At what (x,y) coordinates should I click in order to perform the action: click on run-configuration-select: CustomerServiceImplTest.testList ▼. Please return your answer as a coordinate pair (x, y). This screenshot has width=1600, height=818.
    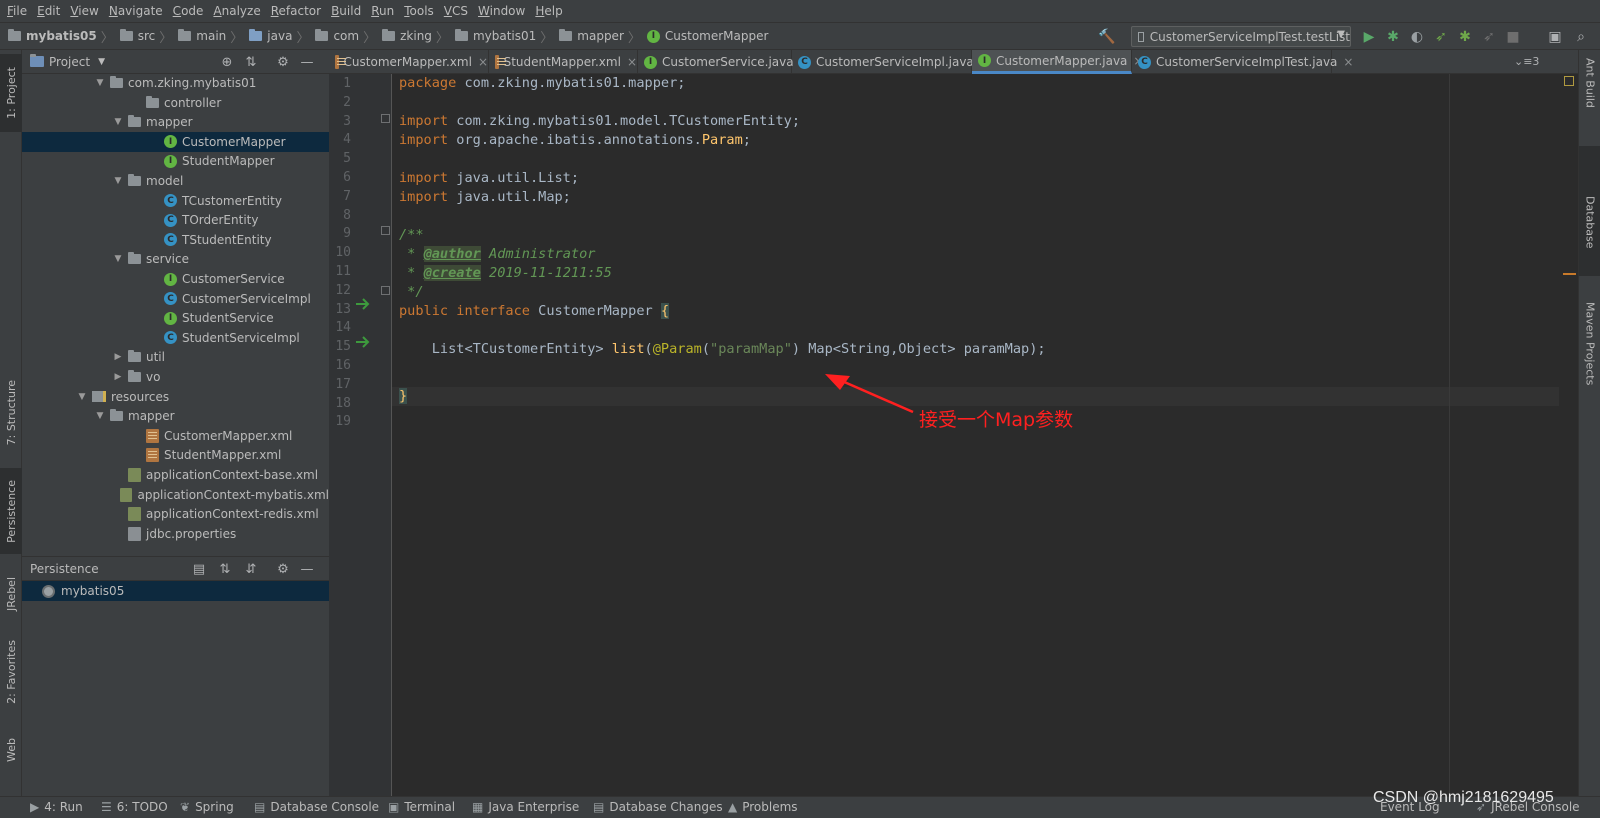
    Looking at the image, I should click on (1241, 36).